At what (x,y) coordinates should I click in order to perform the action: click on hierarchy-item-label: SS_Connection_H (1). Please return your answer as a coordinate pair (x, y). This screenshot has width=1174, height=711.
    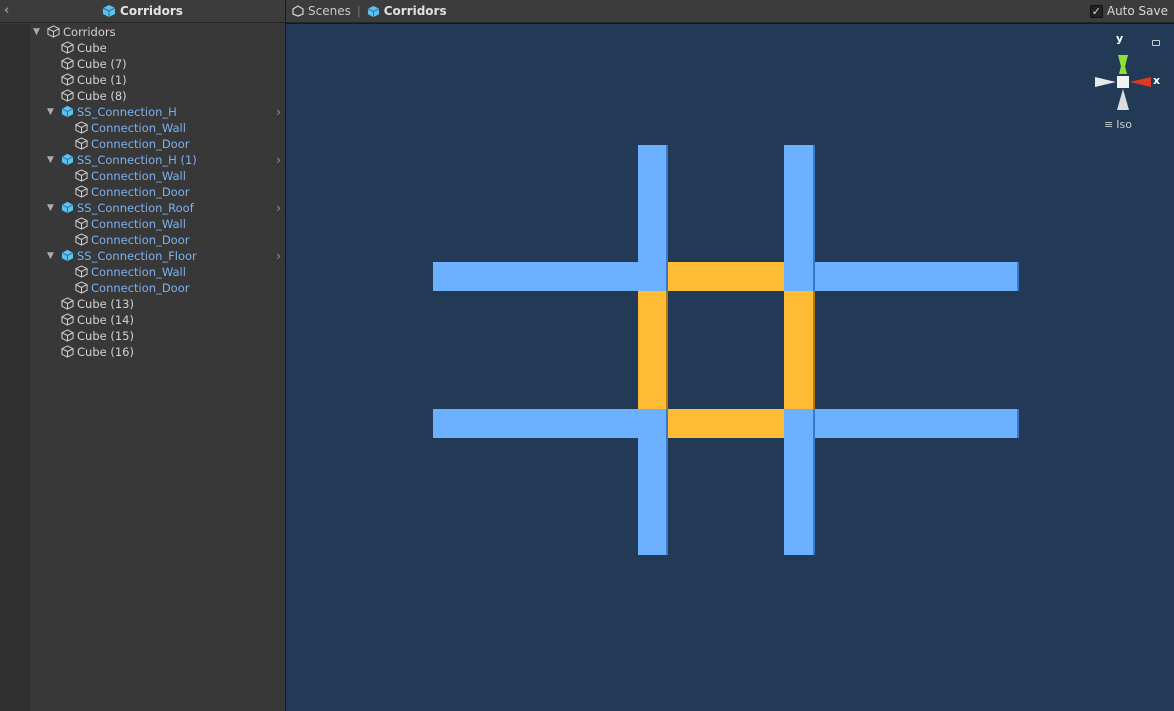
    Looking at the image, I should click on (137, 160).